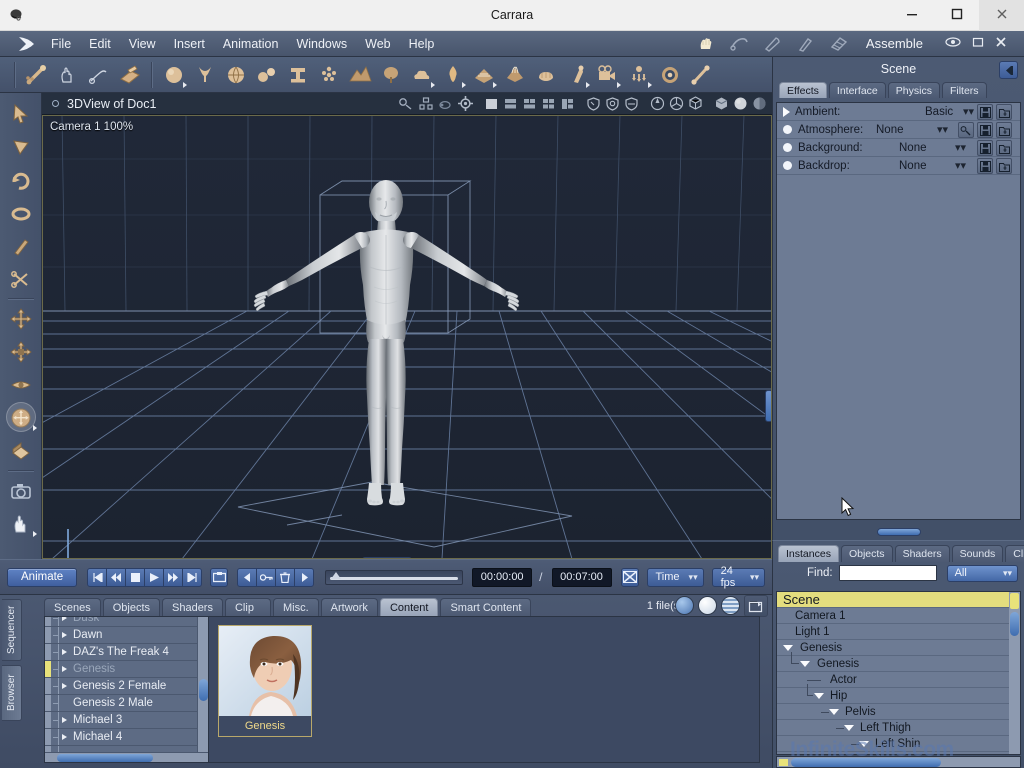 The width and height of the screenshot is (1024, 768). What do you see at coordinates (730, 605) in the screenshot?
I see `list-view-icon` at bounding box center [730, 605].